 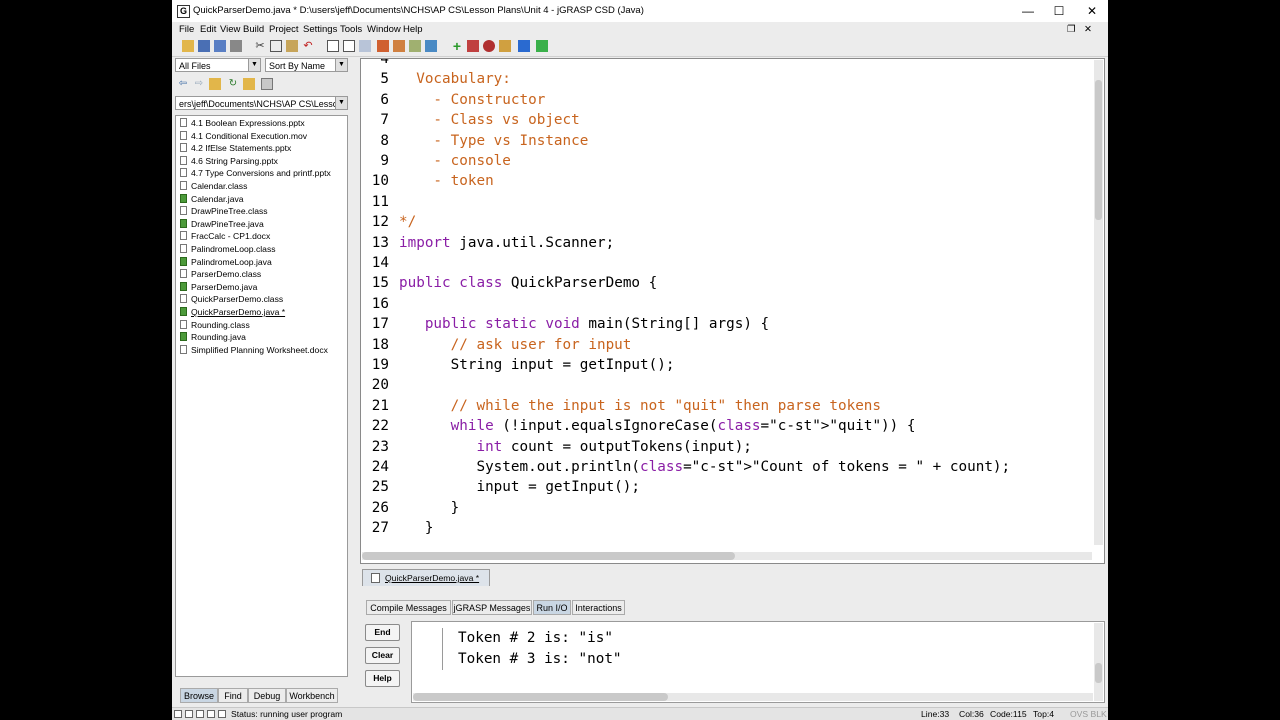 What do you see at coordinates (382, 632) in the screenshot?
I see `end-button: End` at bounding box center [382, 632].